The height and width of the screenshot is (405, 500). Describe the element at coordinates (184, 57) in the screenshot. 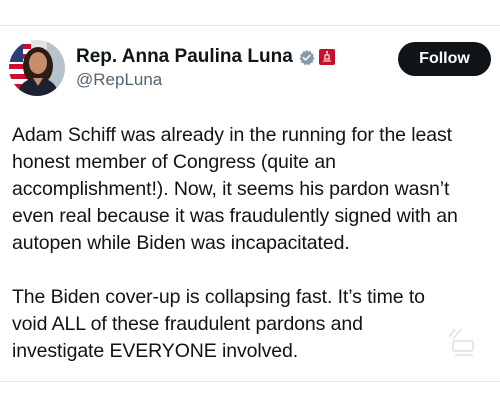

I see `display-name: Rep. Anna Paulina Luna` at that location.